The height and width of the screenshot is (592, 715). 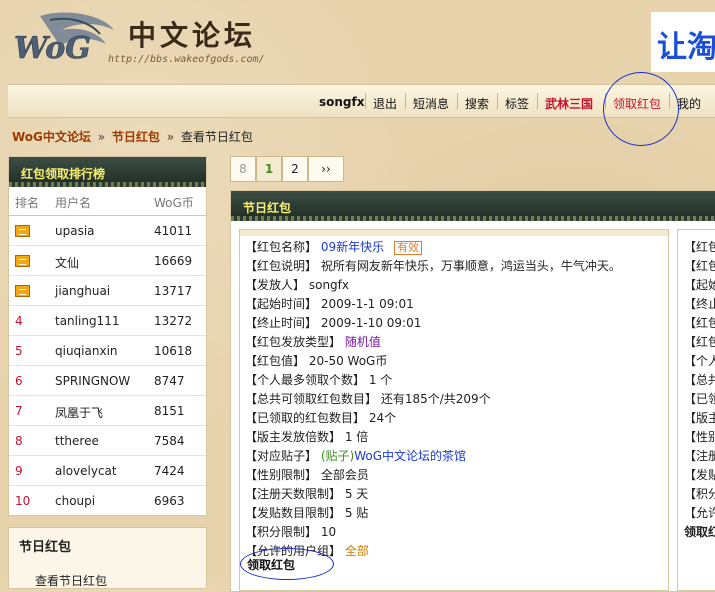 What do you see at coordinates (86, 471) in the screenshot?
I see `rank-username: alovelycat` at bounding box center [86, 471].